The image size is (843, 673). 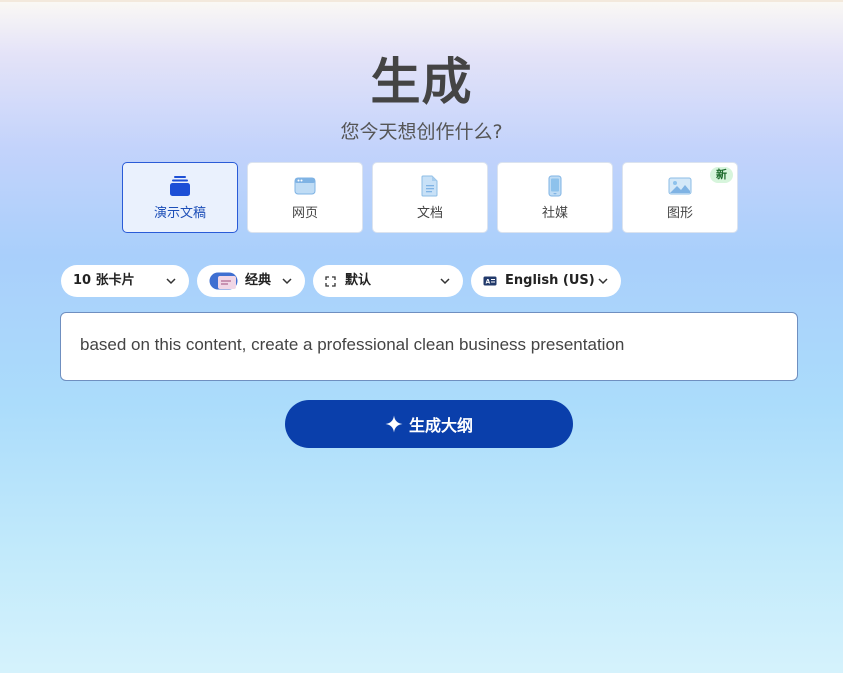 What do you see at coordinates (680, 186) in the screenshot?
I see `image-icon` at bounding box center [680, 186].